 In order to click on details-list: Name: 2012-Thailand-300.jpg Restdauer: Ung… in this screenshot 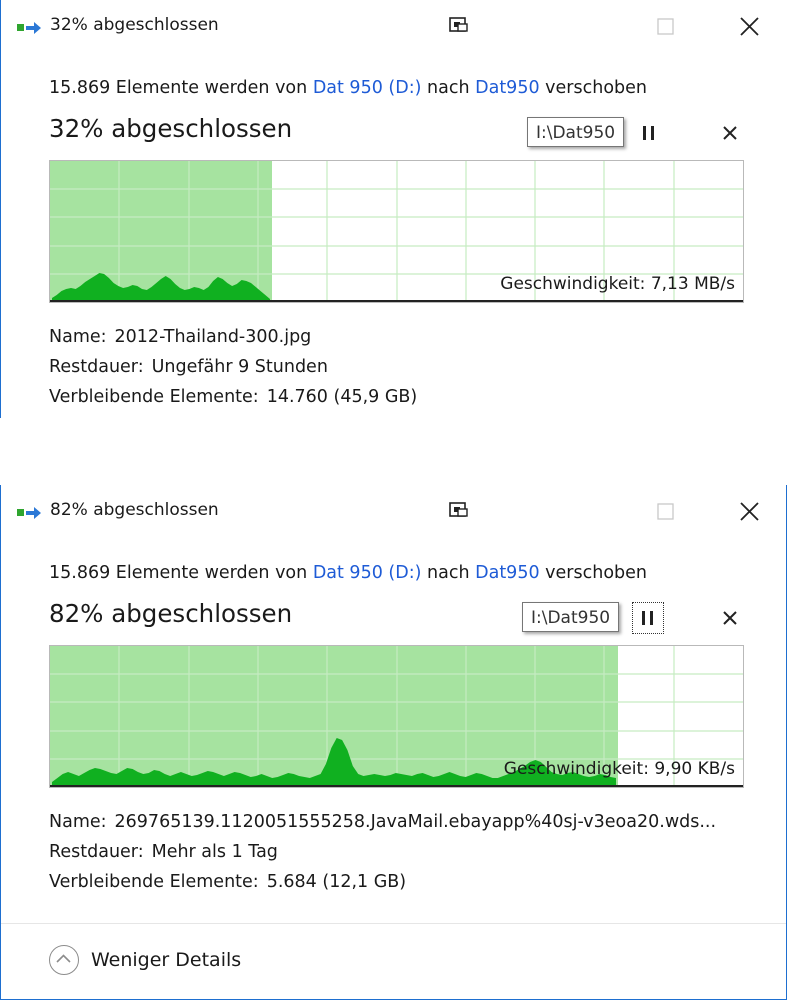, I will do `click(233, 367)`.